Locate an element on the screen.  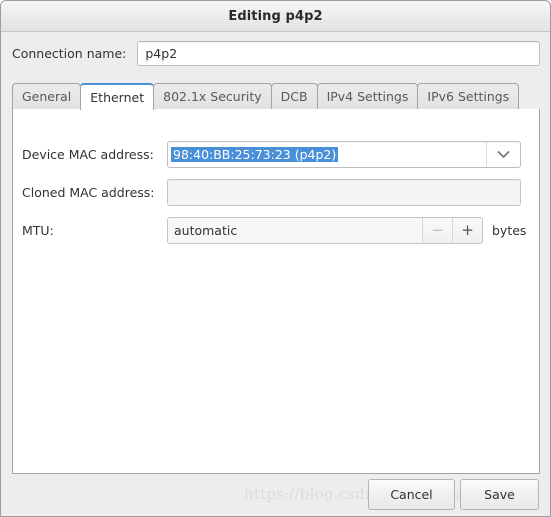
mtu-value: automatic is located at coordinates (295, 230).